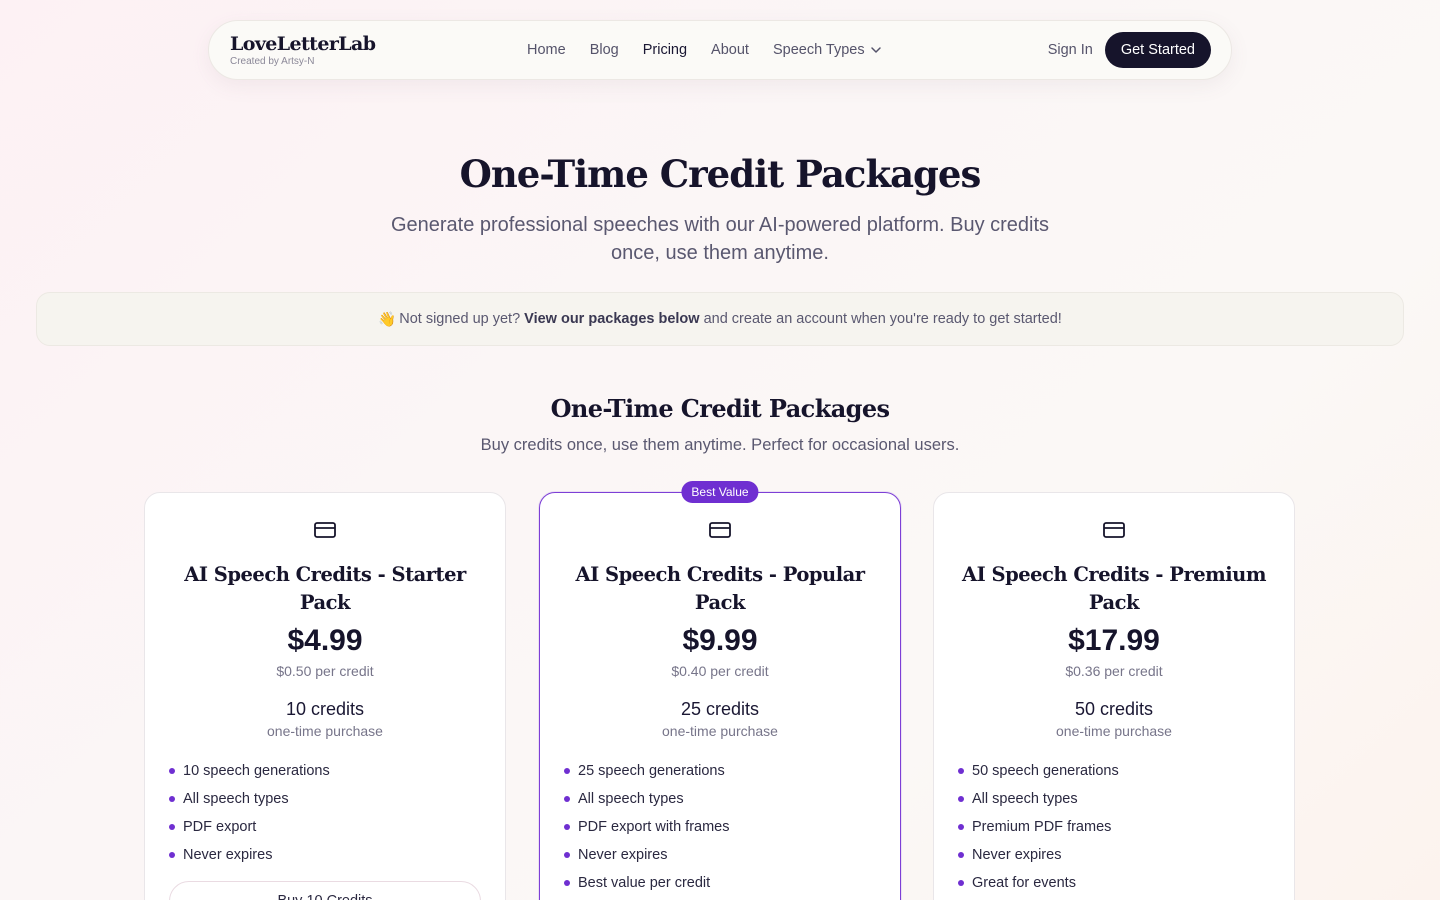  I want to click on feature-item: 25 speech generations, so click(720, 771).